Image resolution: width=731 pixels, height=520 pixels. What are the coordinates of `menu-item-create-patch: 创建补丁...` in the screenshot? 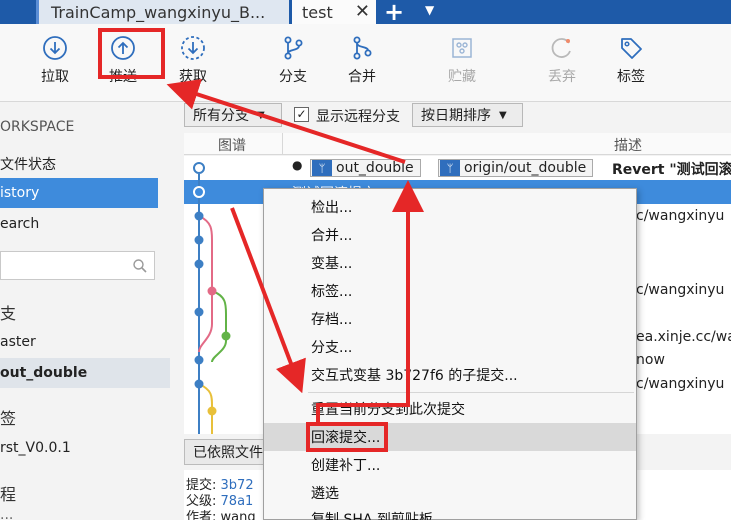 It's located at (450, 465).